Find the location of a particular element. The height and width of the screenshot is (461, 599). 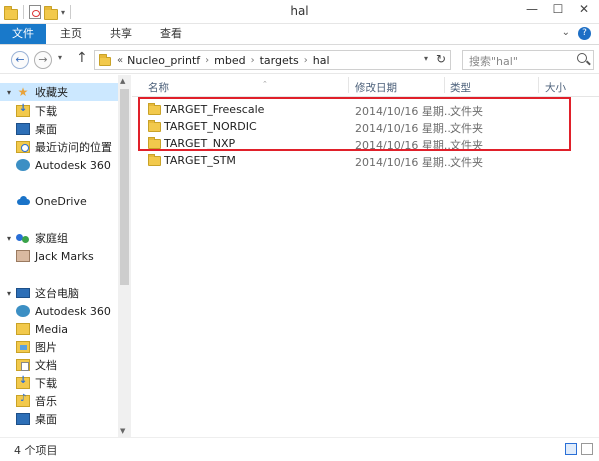

column-header-date: 修改日期 is located at coordinates (376, 87).